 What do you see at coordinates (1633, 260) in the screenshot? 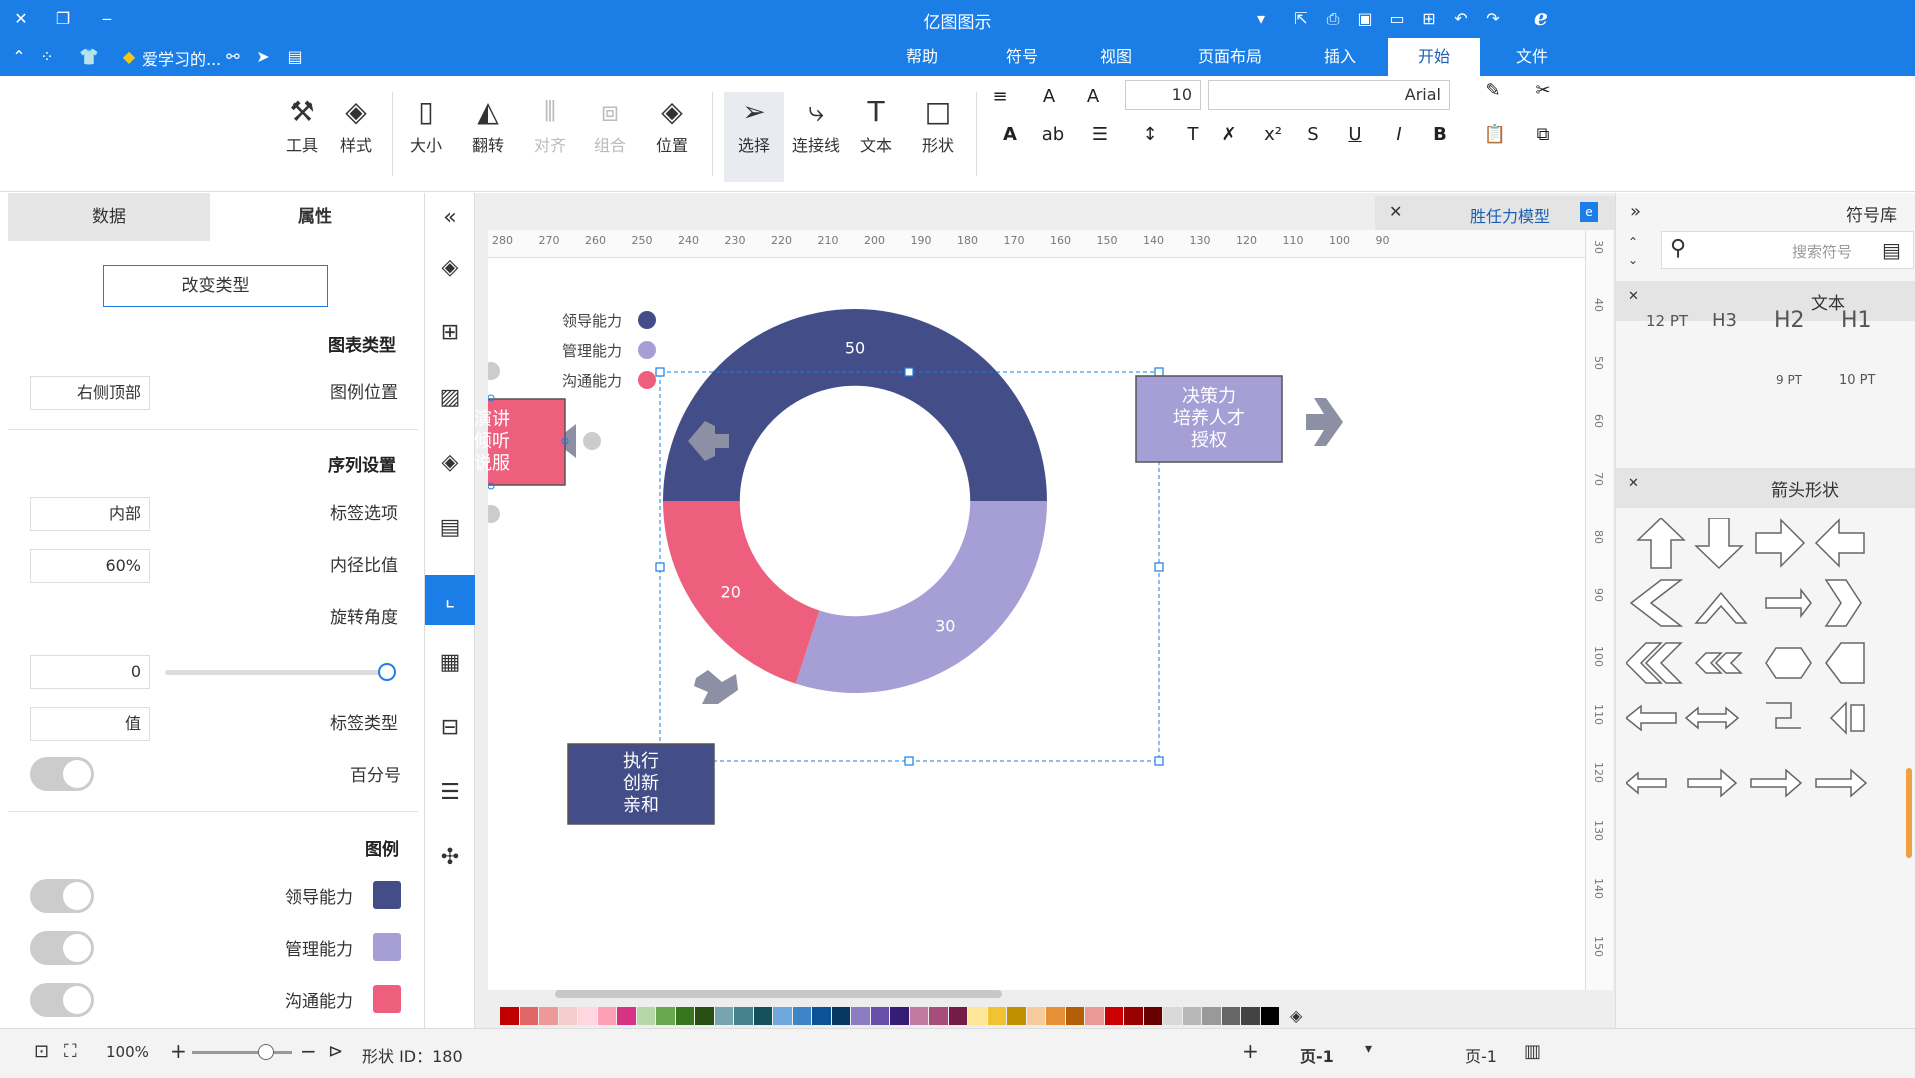
I see `scroll-down-icon: ⌄` at bounding box center [1633, 260].